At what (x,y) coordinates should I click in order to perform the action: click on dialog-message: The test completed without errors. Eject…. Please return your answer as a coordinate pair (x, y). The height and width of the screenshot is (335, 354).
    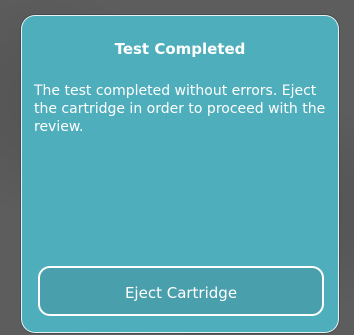
    Looking at the image, I should click on (180, 109).